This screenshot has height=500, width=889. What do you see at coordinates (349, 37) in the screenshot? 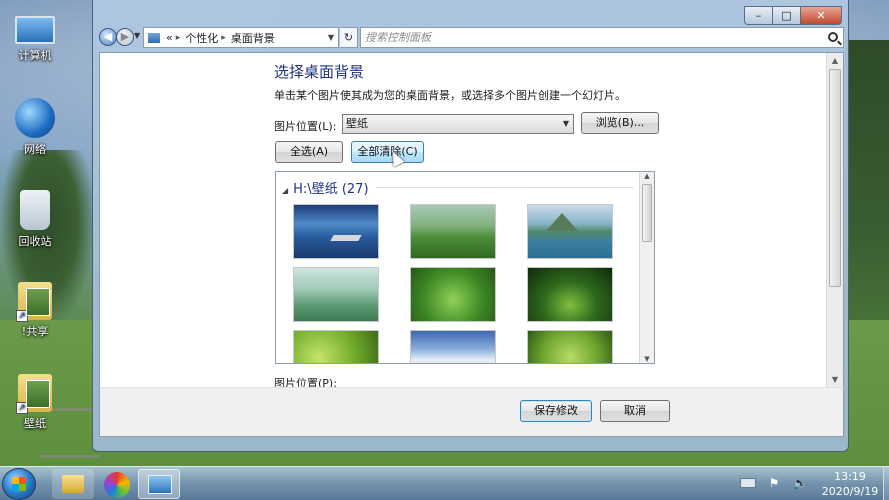
I see `refresh-button: ↻` at bounding box center [349, 37].